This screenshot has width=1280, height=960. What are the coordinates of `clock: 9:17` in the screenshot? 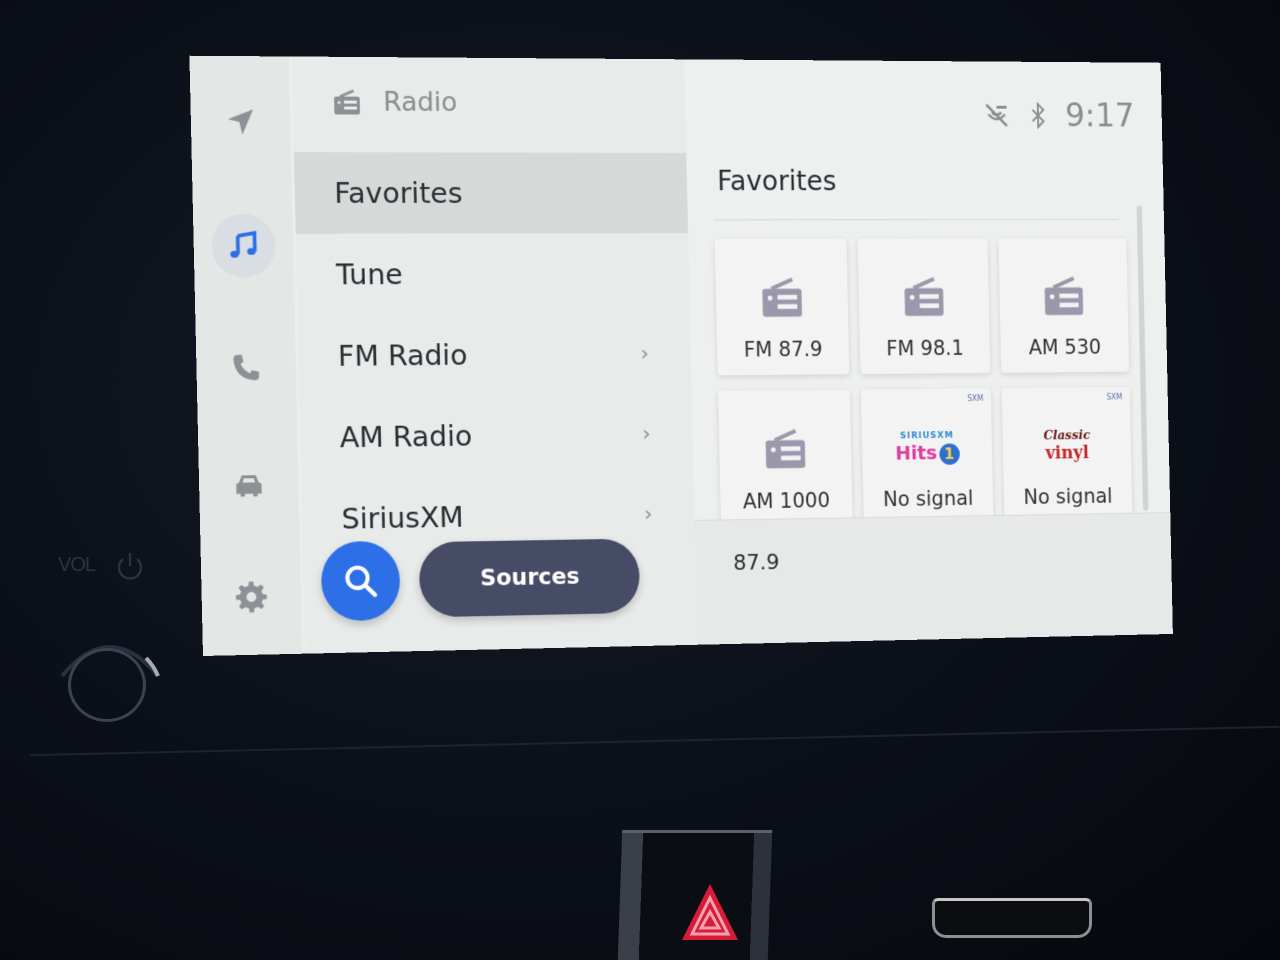 It's located at (1099, 116).